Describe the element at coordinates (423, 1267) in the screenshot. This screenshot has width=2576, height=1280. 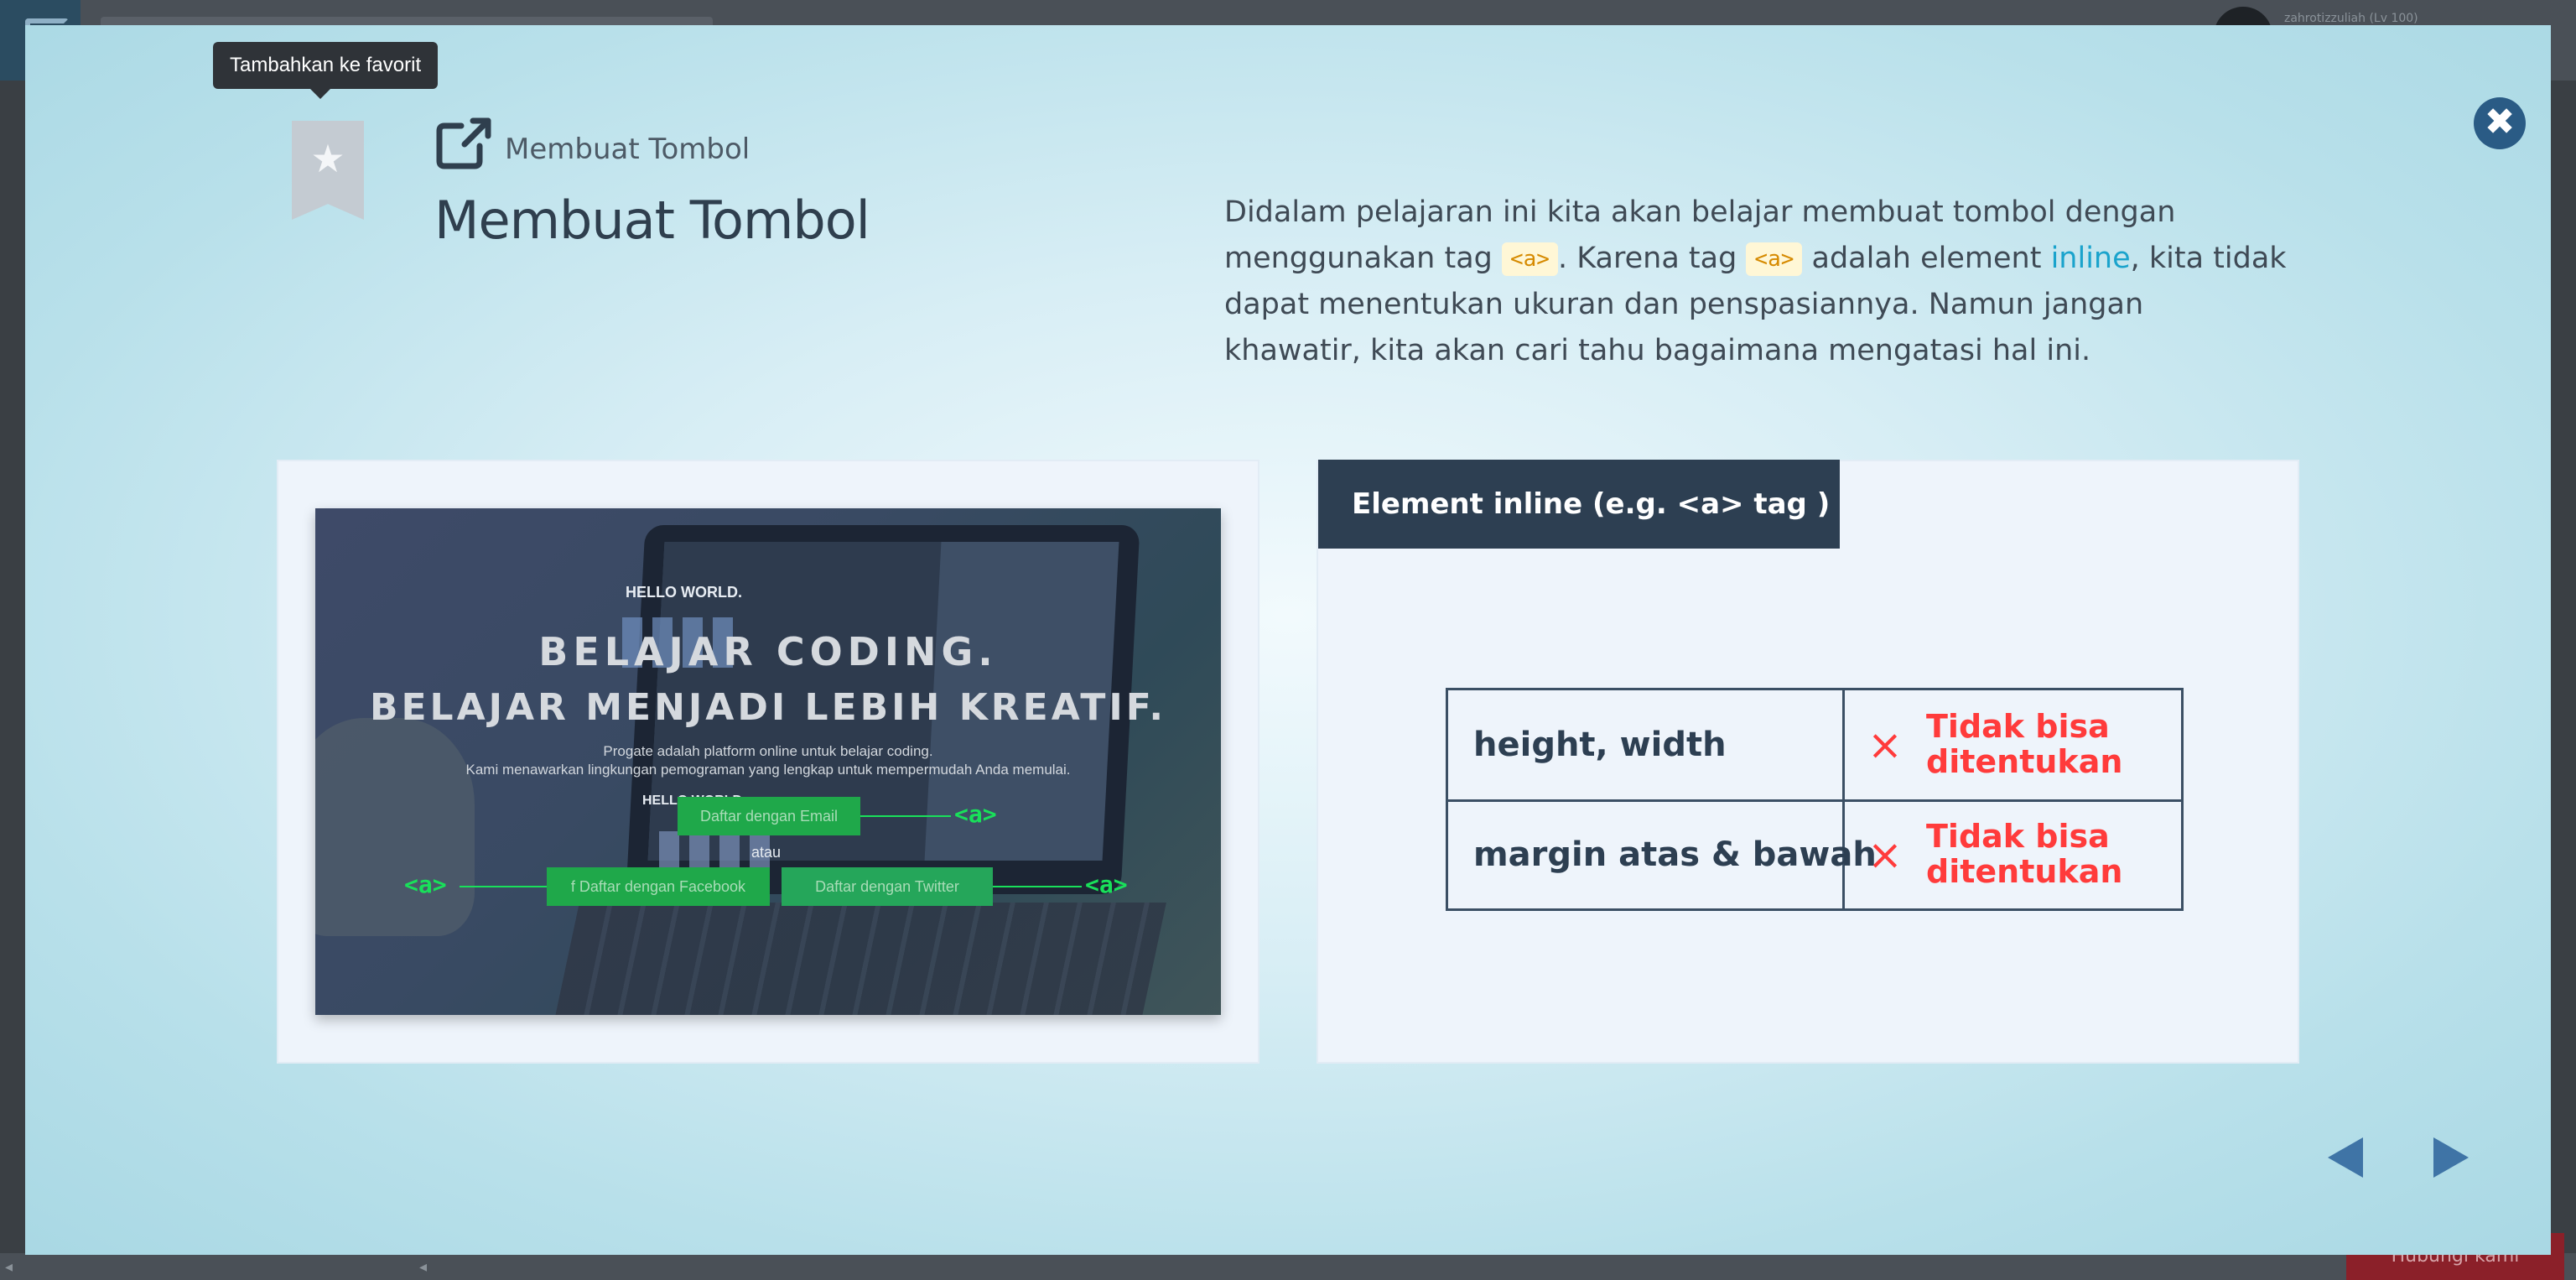
I see `scroll-left-icon-2: ◂` at that location.